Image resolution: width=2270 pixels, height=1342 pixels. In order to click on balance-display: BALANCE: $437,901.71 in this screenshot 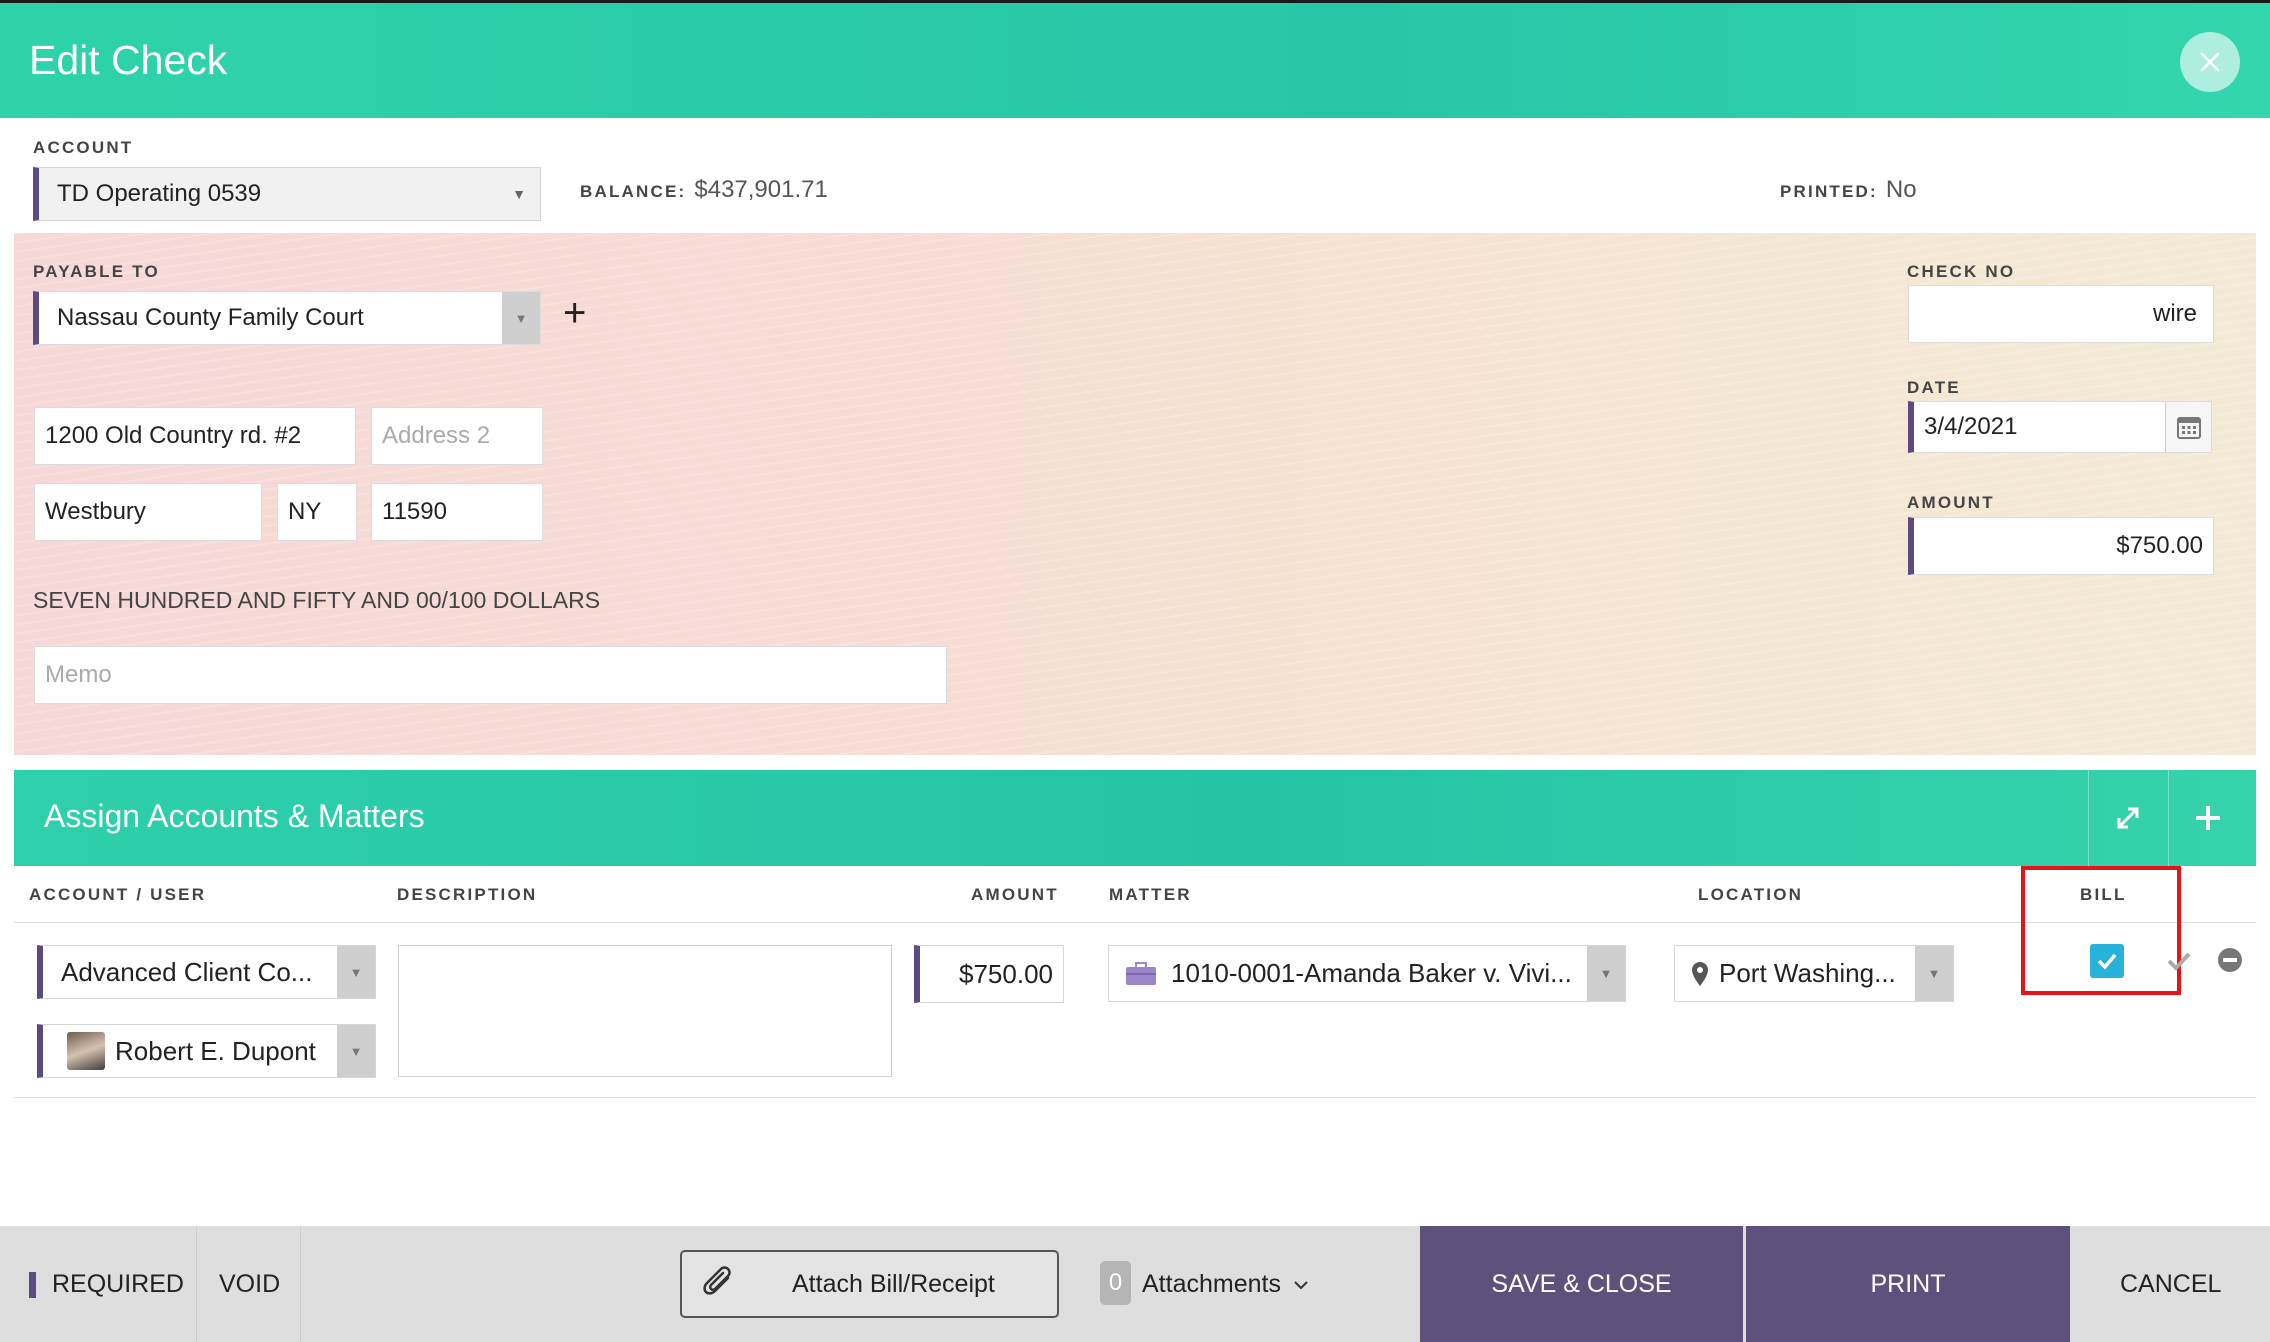, I will do `click(704, 190)`.